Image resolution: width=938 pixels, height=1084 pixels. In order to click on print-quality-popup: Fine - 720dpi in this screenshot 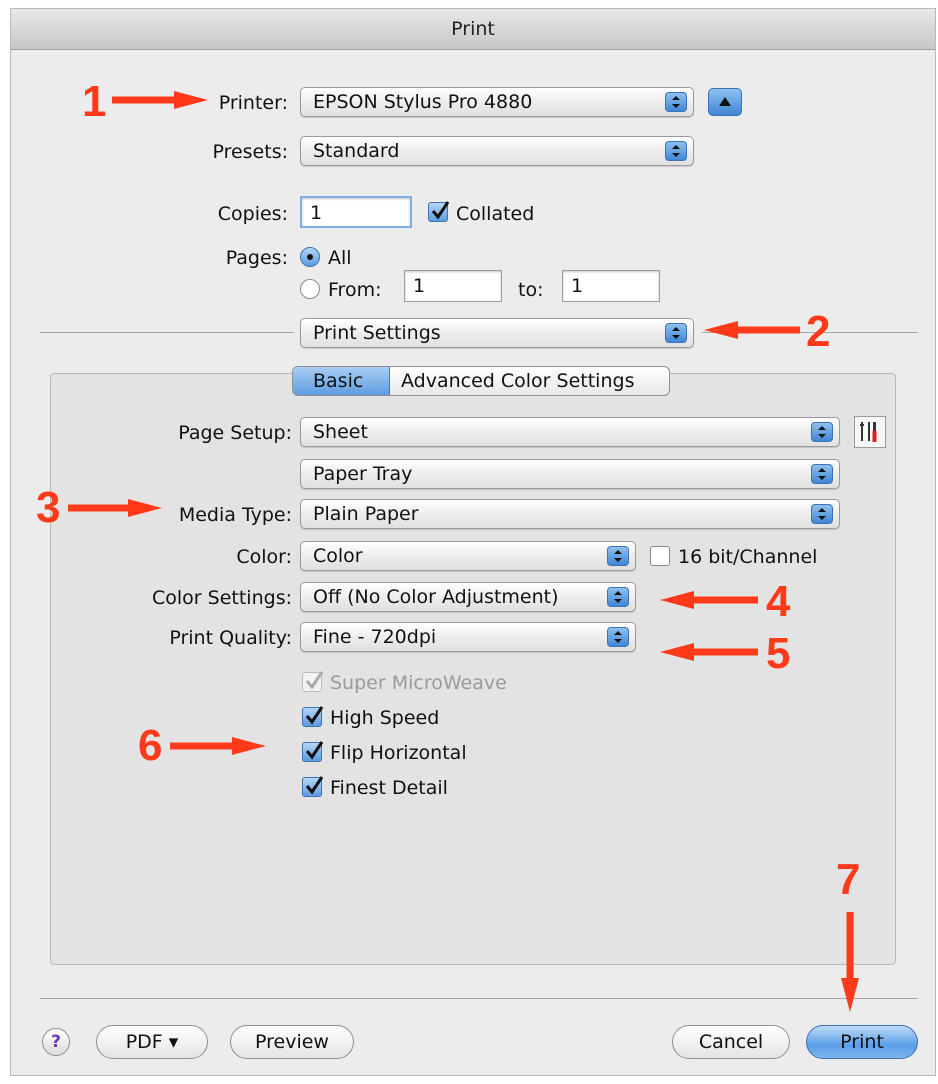, I will do `click(468, 637)`.